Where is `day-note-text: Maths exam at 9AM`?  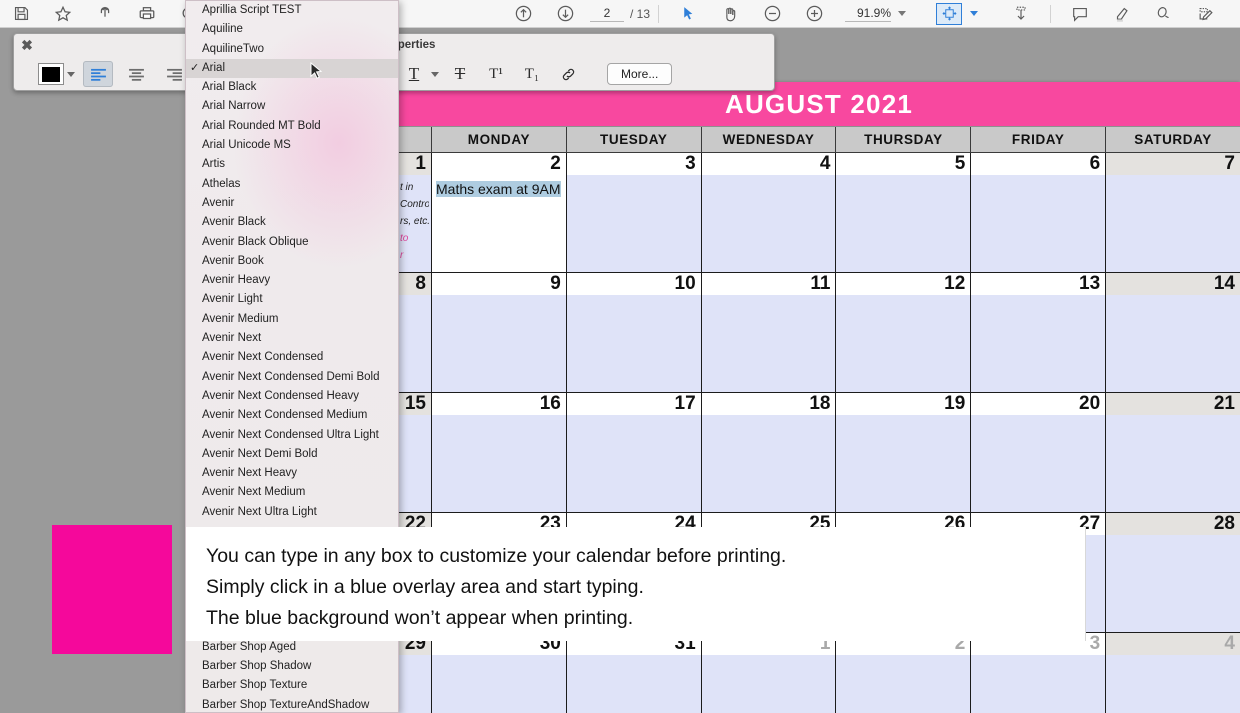 day-note-text: Maths exam at 9AM is located at coordinates (499, 189).